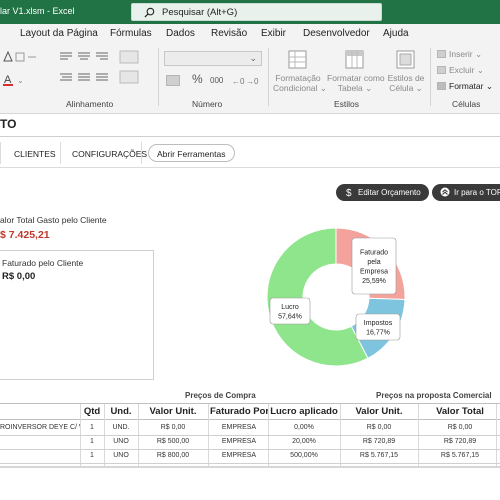 This screenshot has height=500, width=500. I want to click on faturado-card: Faturado pelo Cliente R$ 0,00, so click(77, 315).